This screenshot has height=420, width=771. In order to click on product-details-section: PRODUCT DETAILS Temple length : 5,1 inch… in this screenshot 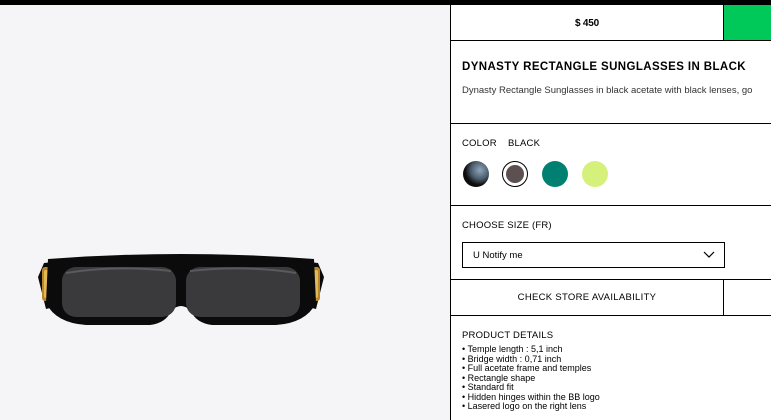, I will do `click(611, 368)`.